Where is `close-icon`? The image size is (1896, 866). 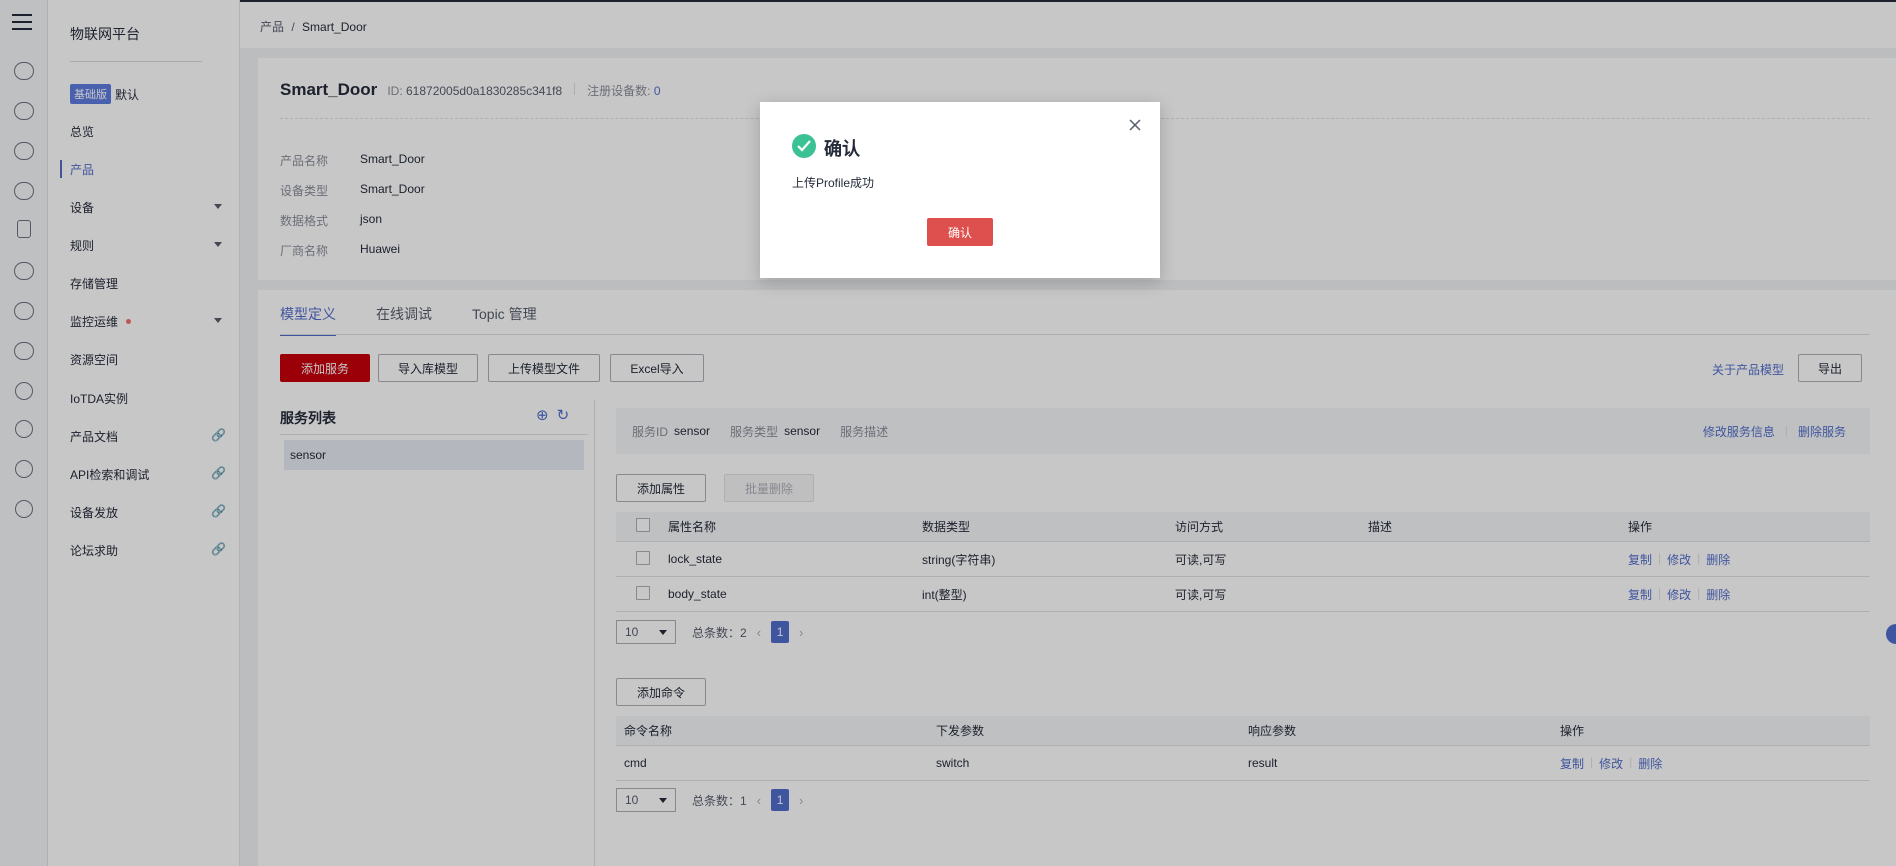 close-icon is located at coordinates (1135, 125).